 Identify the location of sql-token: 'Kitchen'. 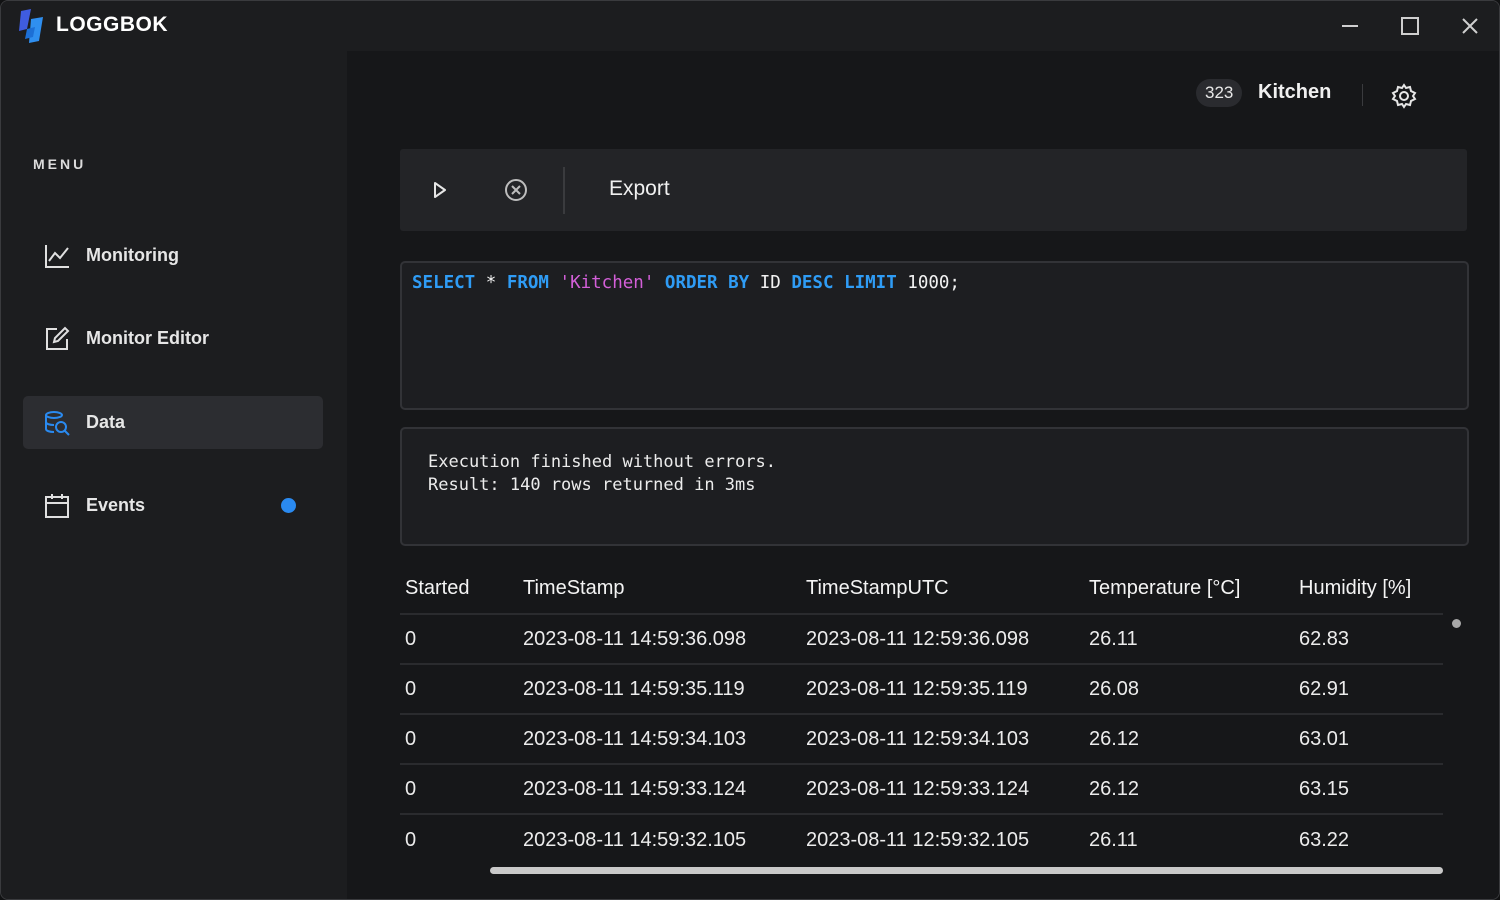
(607, 283).